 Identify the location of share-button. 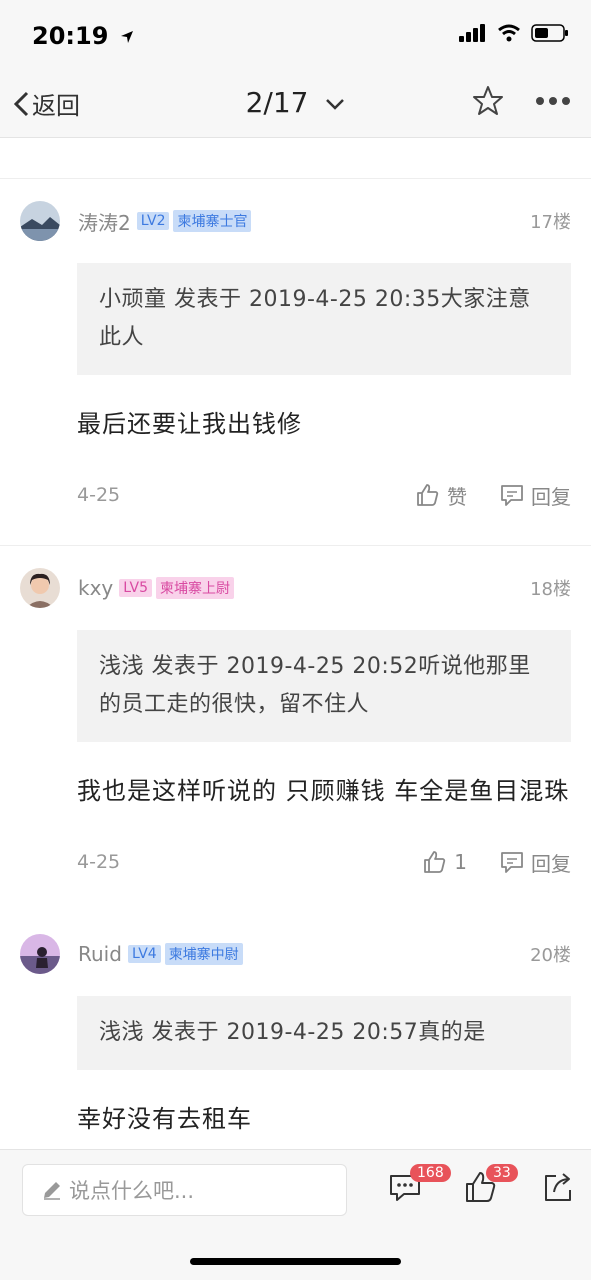
(558, 1189).